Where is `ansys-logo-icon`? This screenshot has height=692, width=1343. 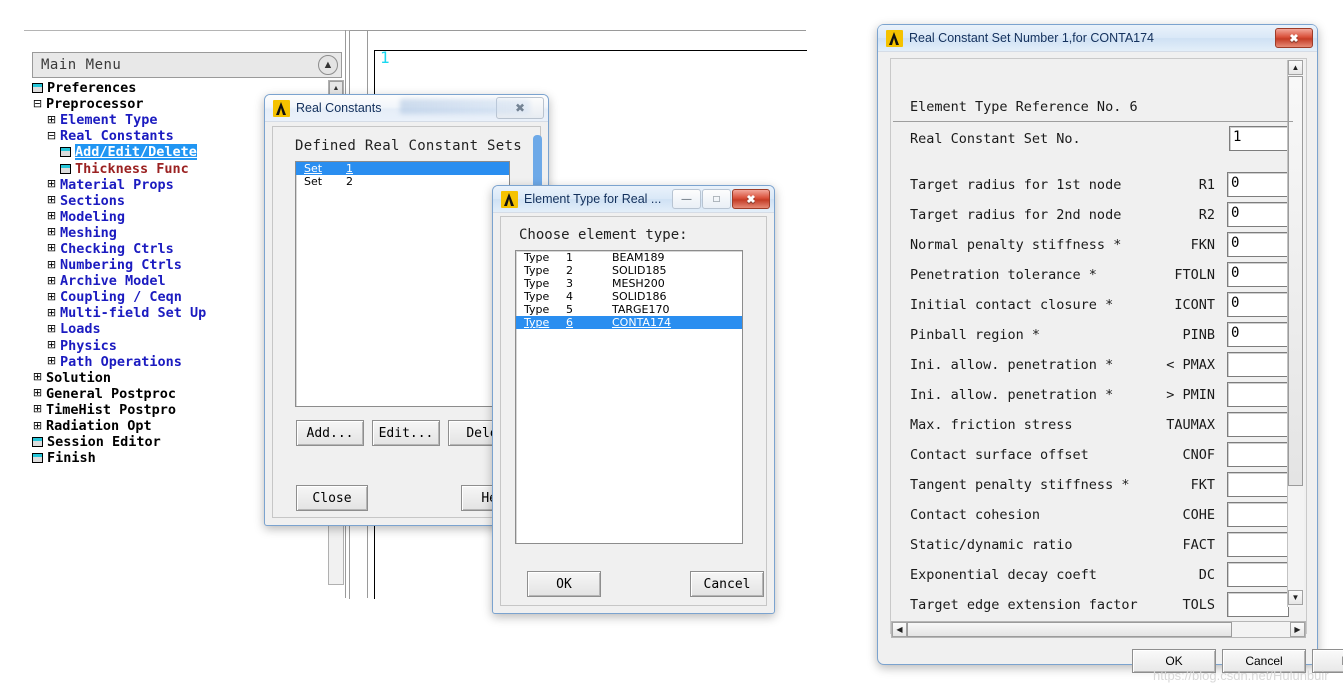 ansys-logo-icon is located at coordinates (894, 38).